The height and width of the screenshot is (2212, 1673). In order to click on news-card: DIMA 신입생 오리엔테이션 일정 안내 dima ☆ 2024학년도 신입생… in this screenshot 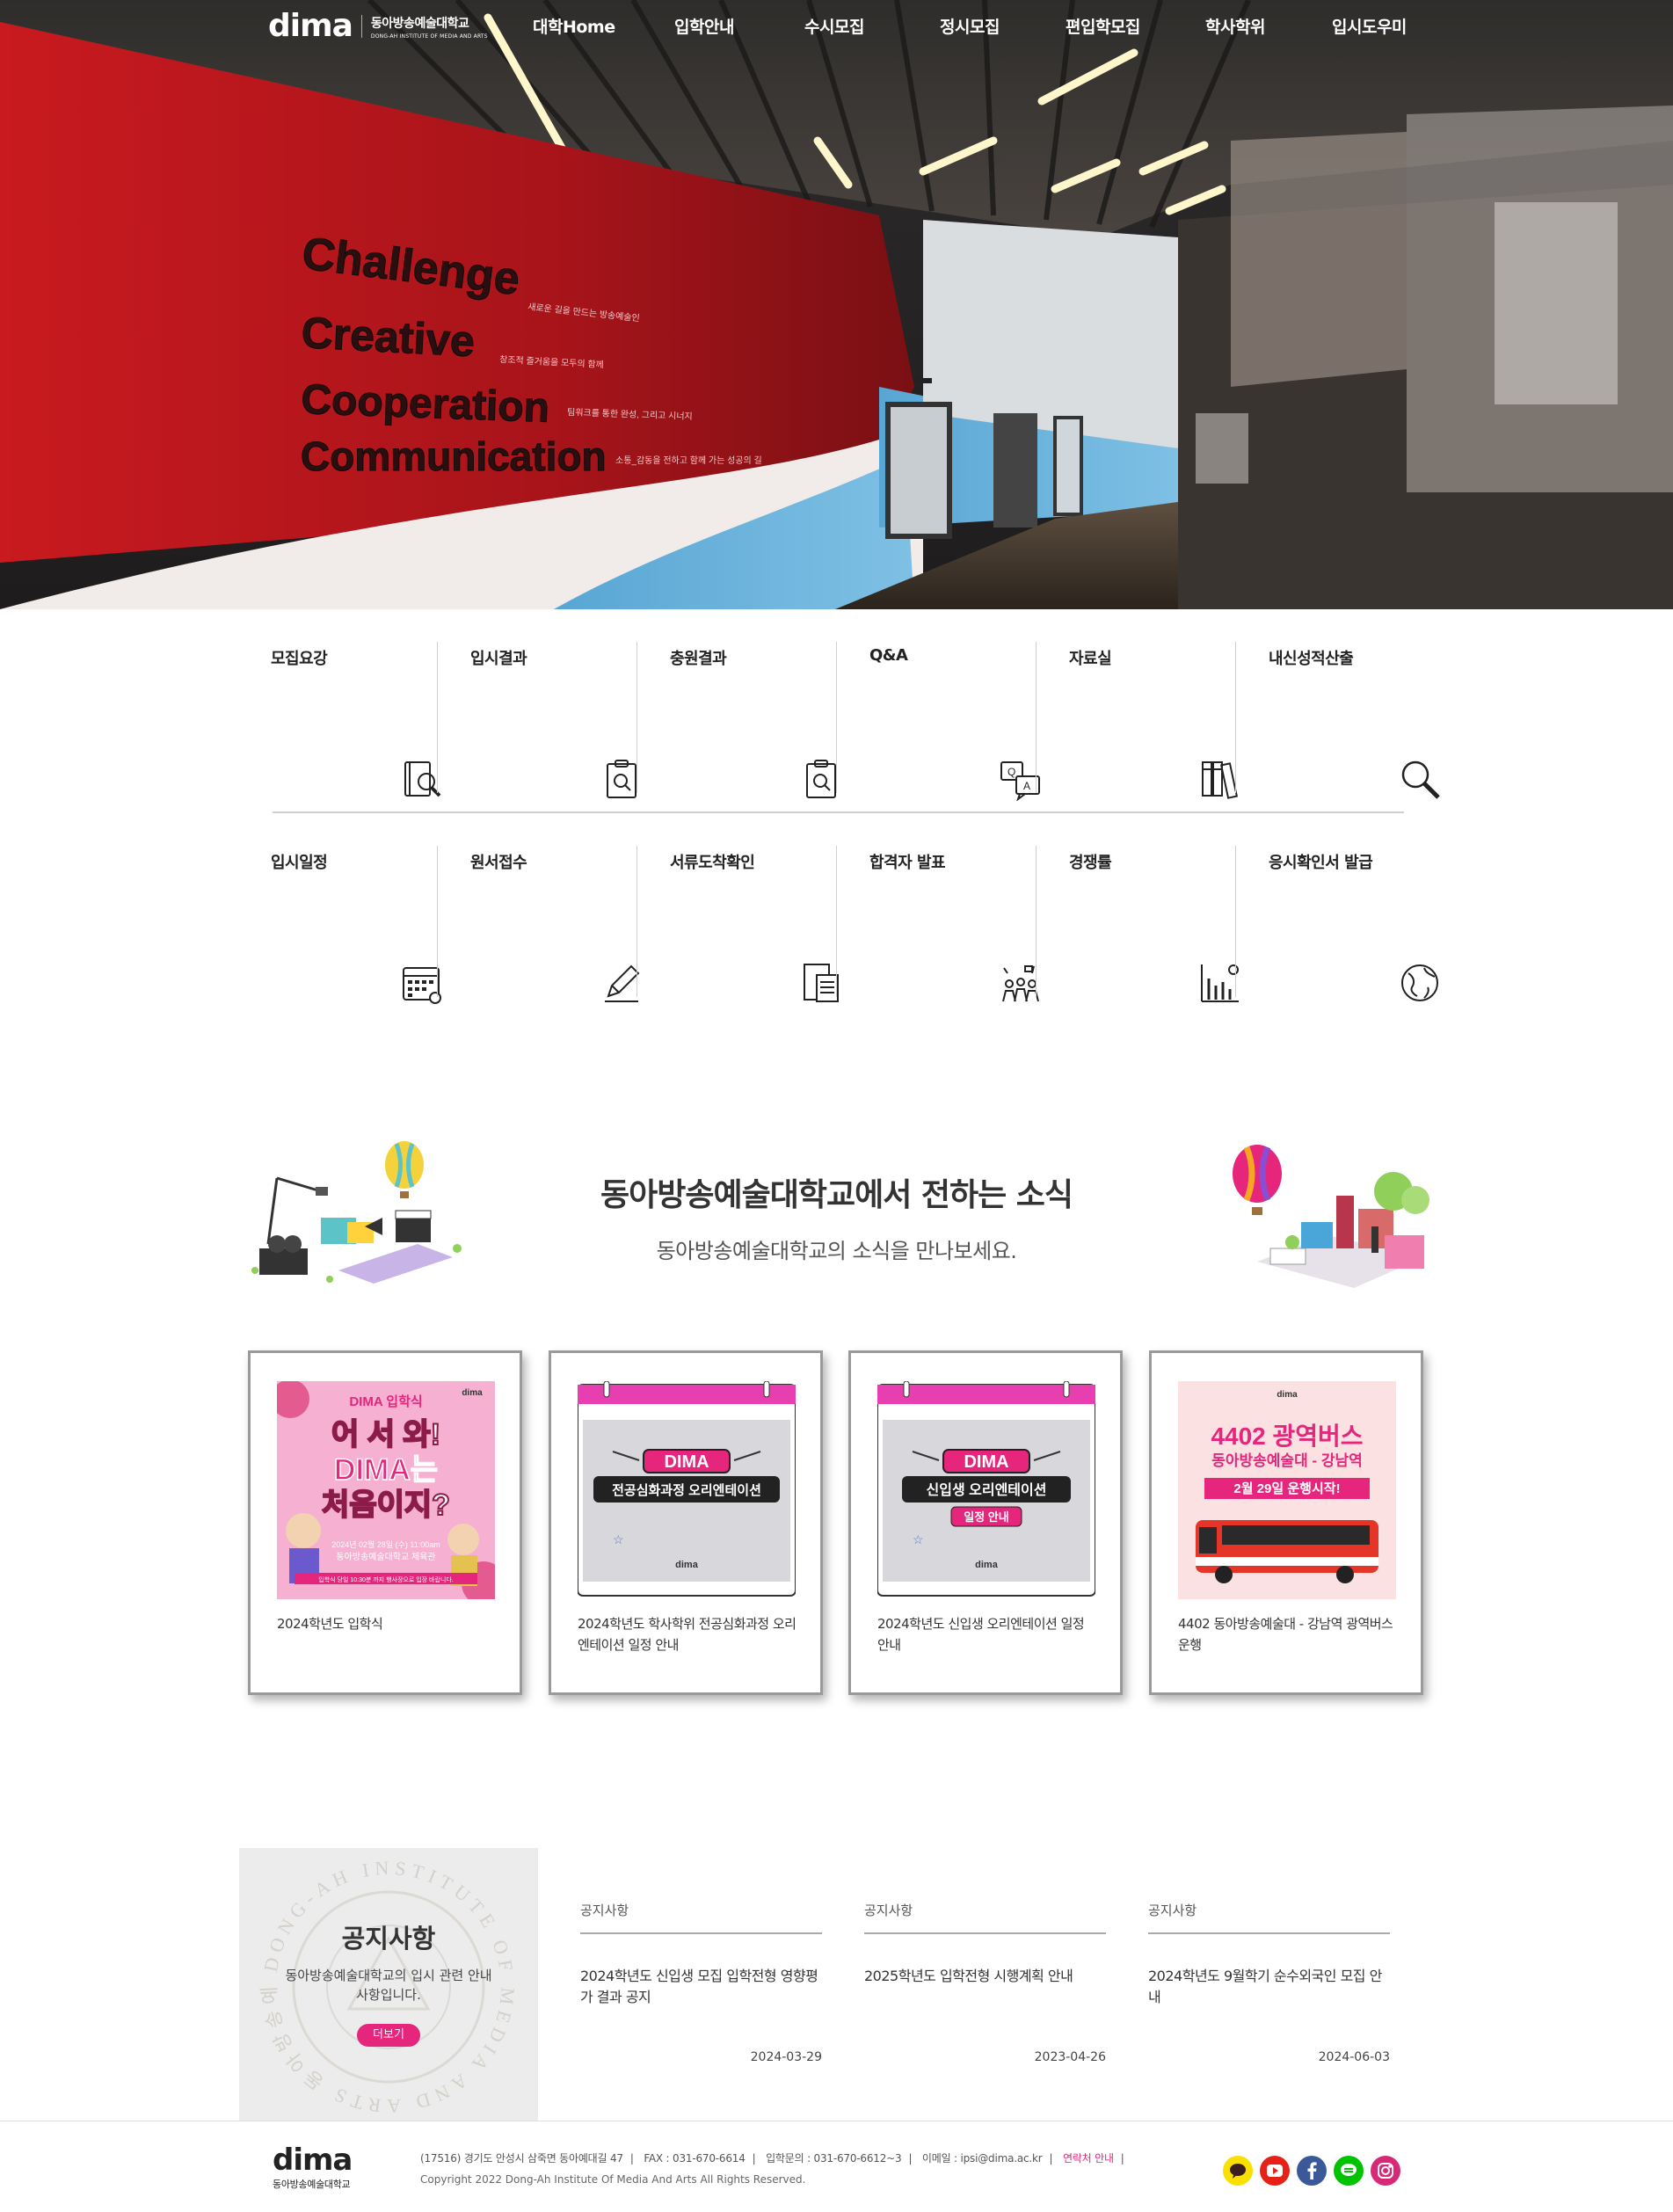, I will do `click(985, 1522)`.